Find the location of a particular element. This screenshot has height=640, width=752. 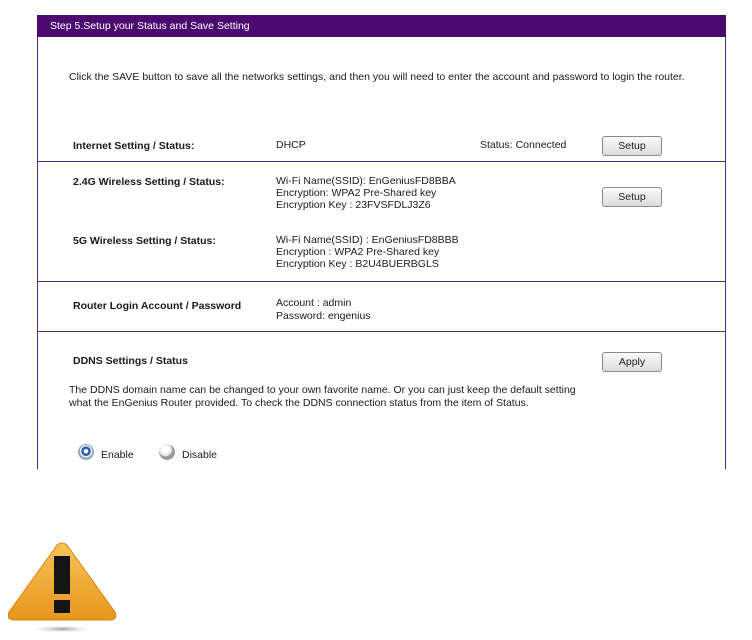

internet-setup-button: Setup is located at coordinates (632, 146).